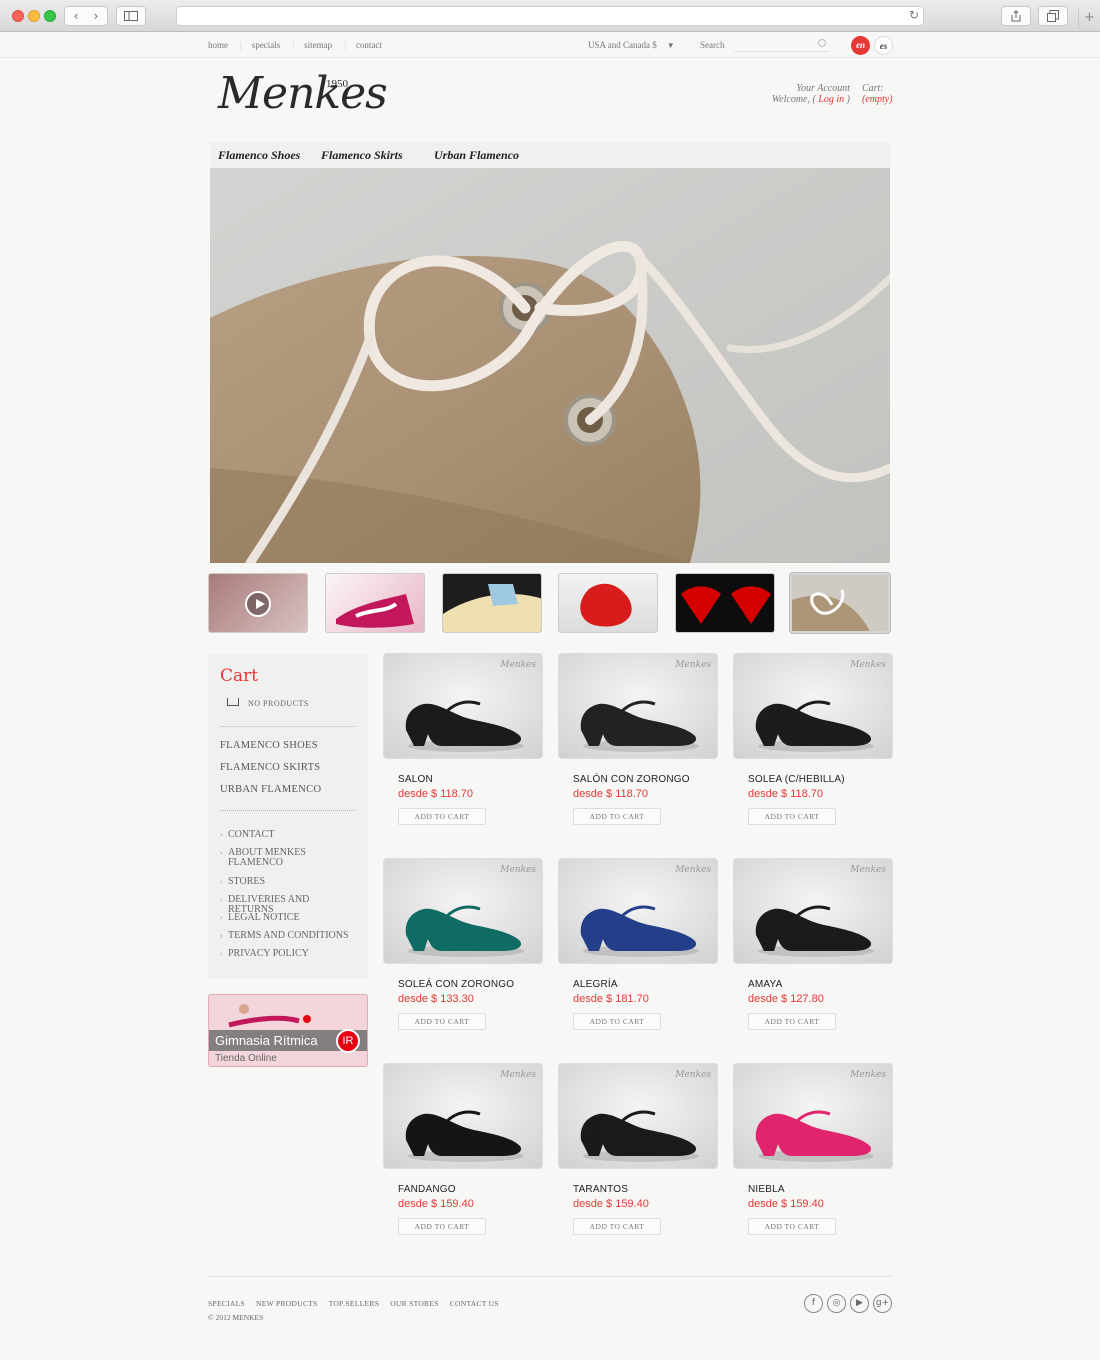 The width and height of the screenshot is (1100, 1360). What do you see at coordinates (765, 984) in the screenshot?
I see `product-name: AMAYA` at bounding box center [765, 984].